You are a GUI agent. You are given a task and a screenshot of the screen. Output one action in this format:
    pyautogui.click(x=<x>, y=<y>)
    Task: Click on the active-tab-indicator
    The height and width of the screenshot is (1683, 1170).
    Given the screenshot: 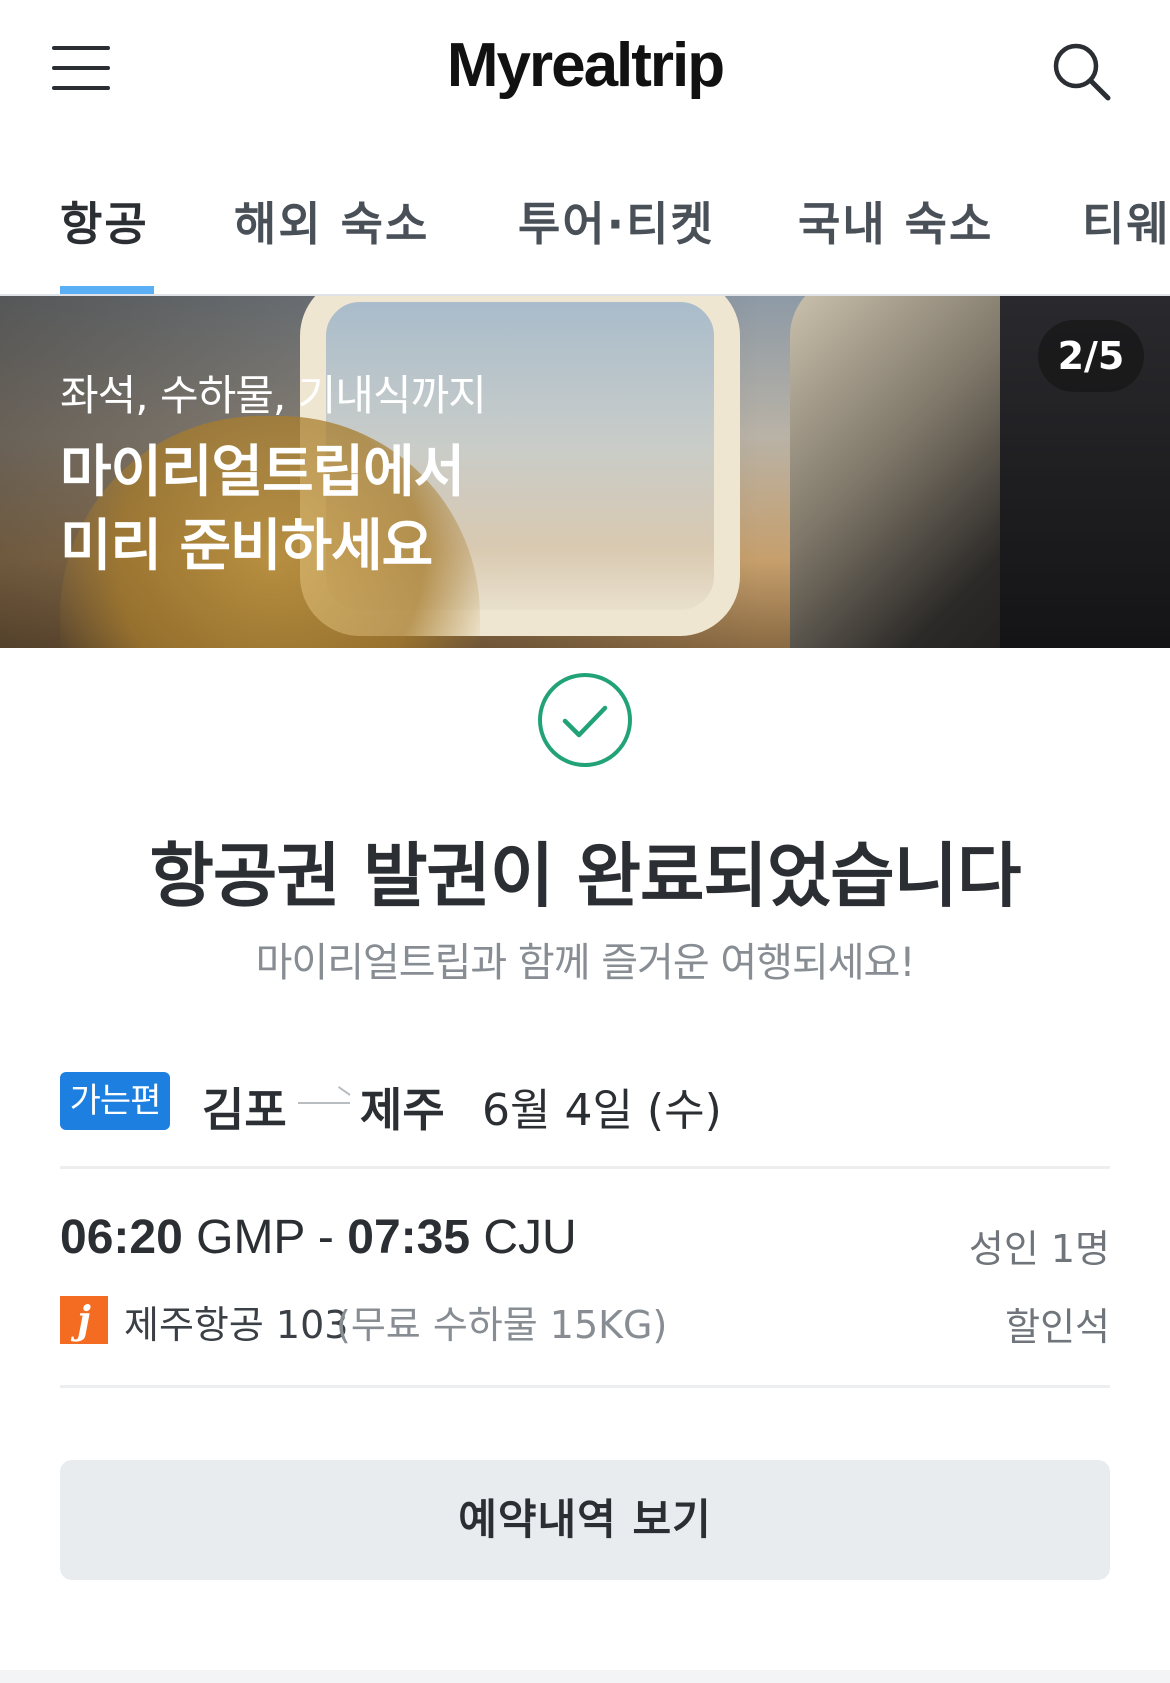 What is the action you would take?
    pyautogui.click(x=107, y=290)
    